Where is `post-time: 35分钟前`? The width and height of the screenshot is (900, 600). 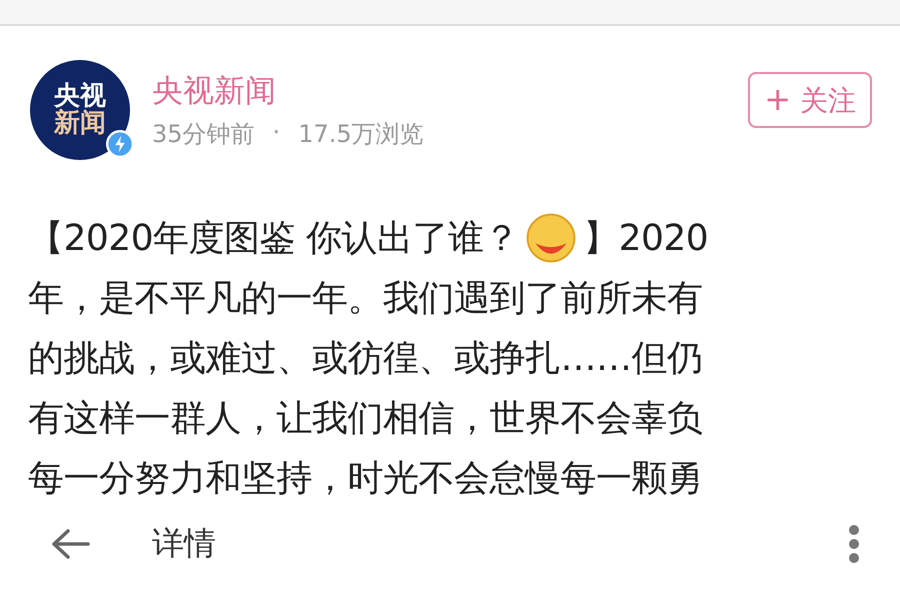
post-time: 35分钟前 is located at coordinates (203, 134).